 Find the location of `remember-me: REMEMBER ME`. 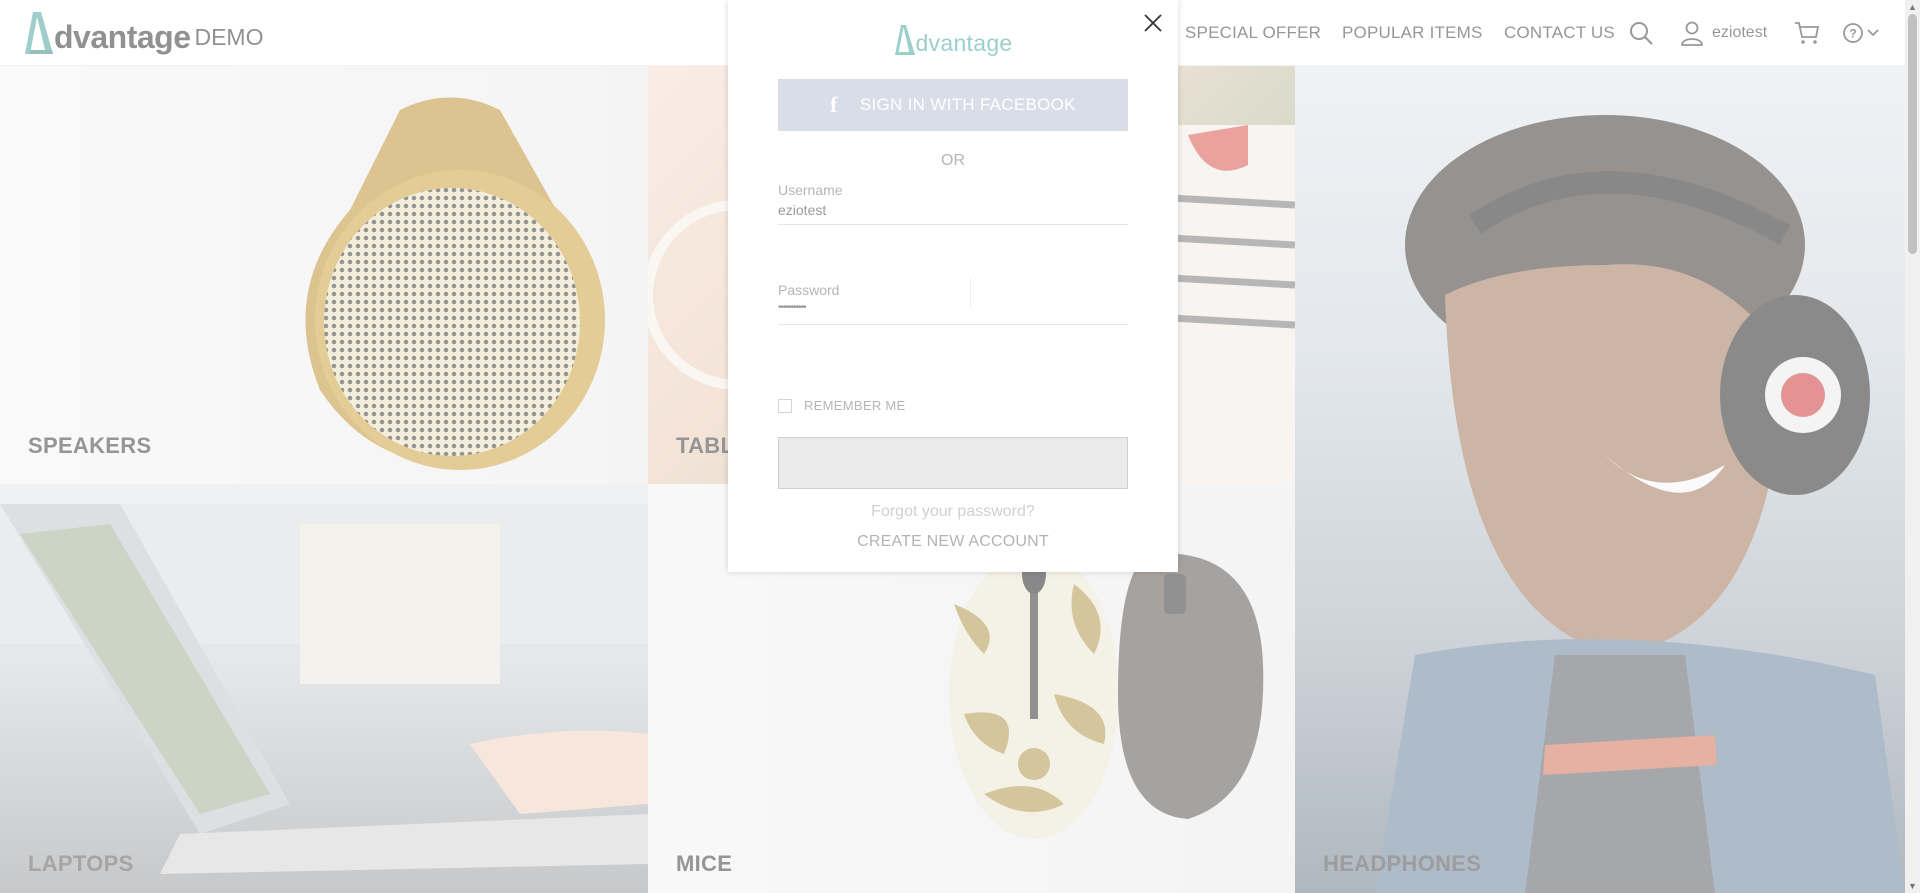

remember-me: REMEMBER ME is located at coordinates (842, 405).